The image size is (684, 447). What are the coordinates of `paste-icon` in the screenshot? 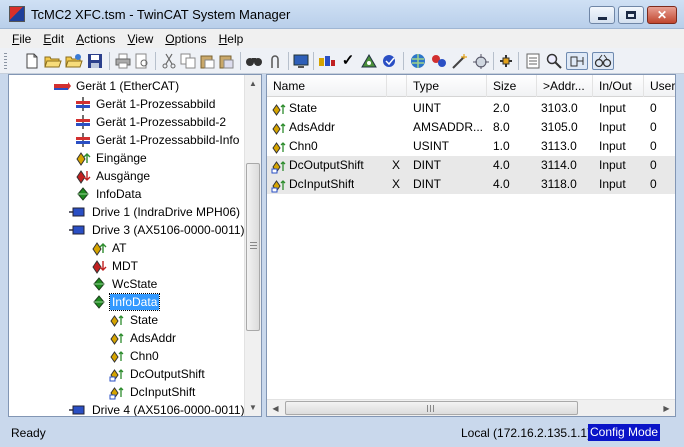 It's located at (207, 61).